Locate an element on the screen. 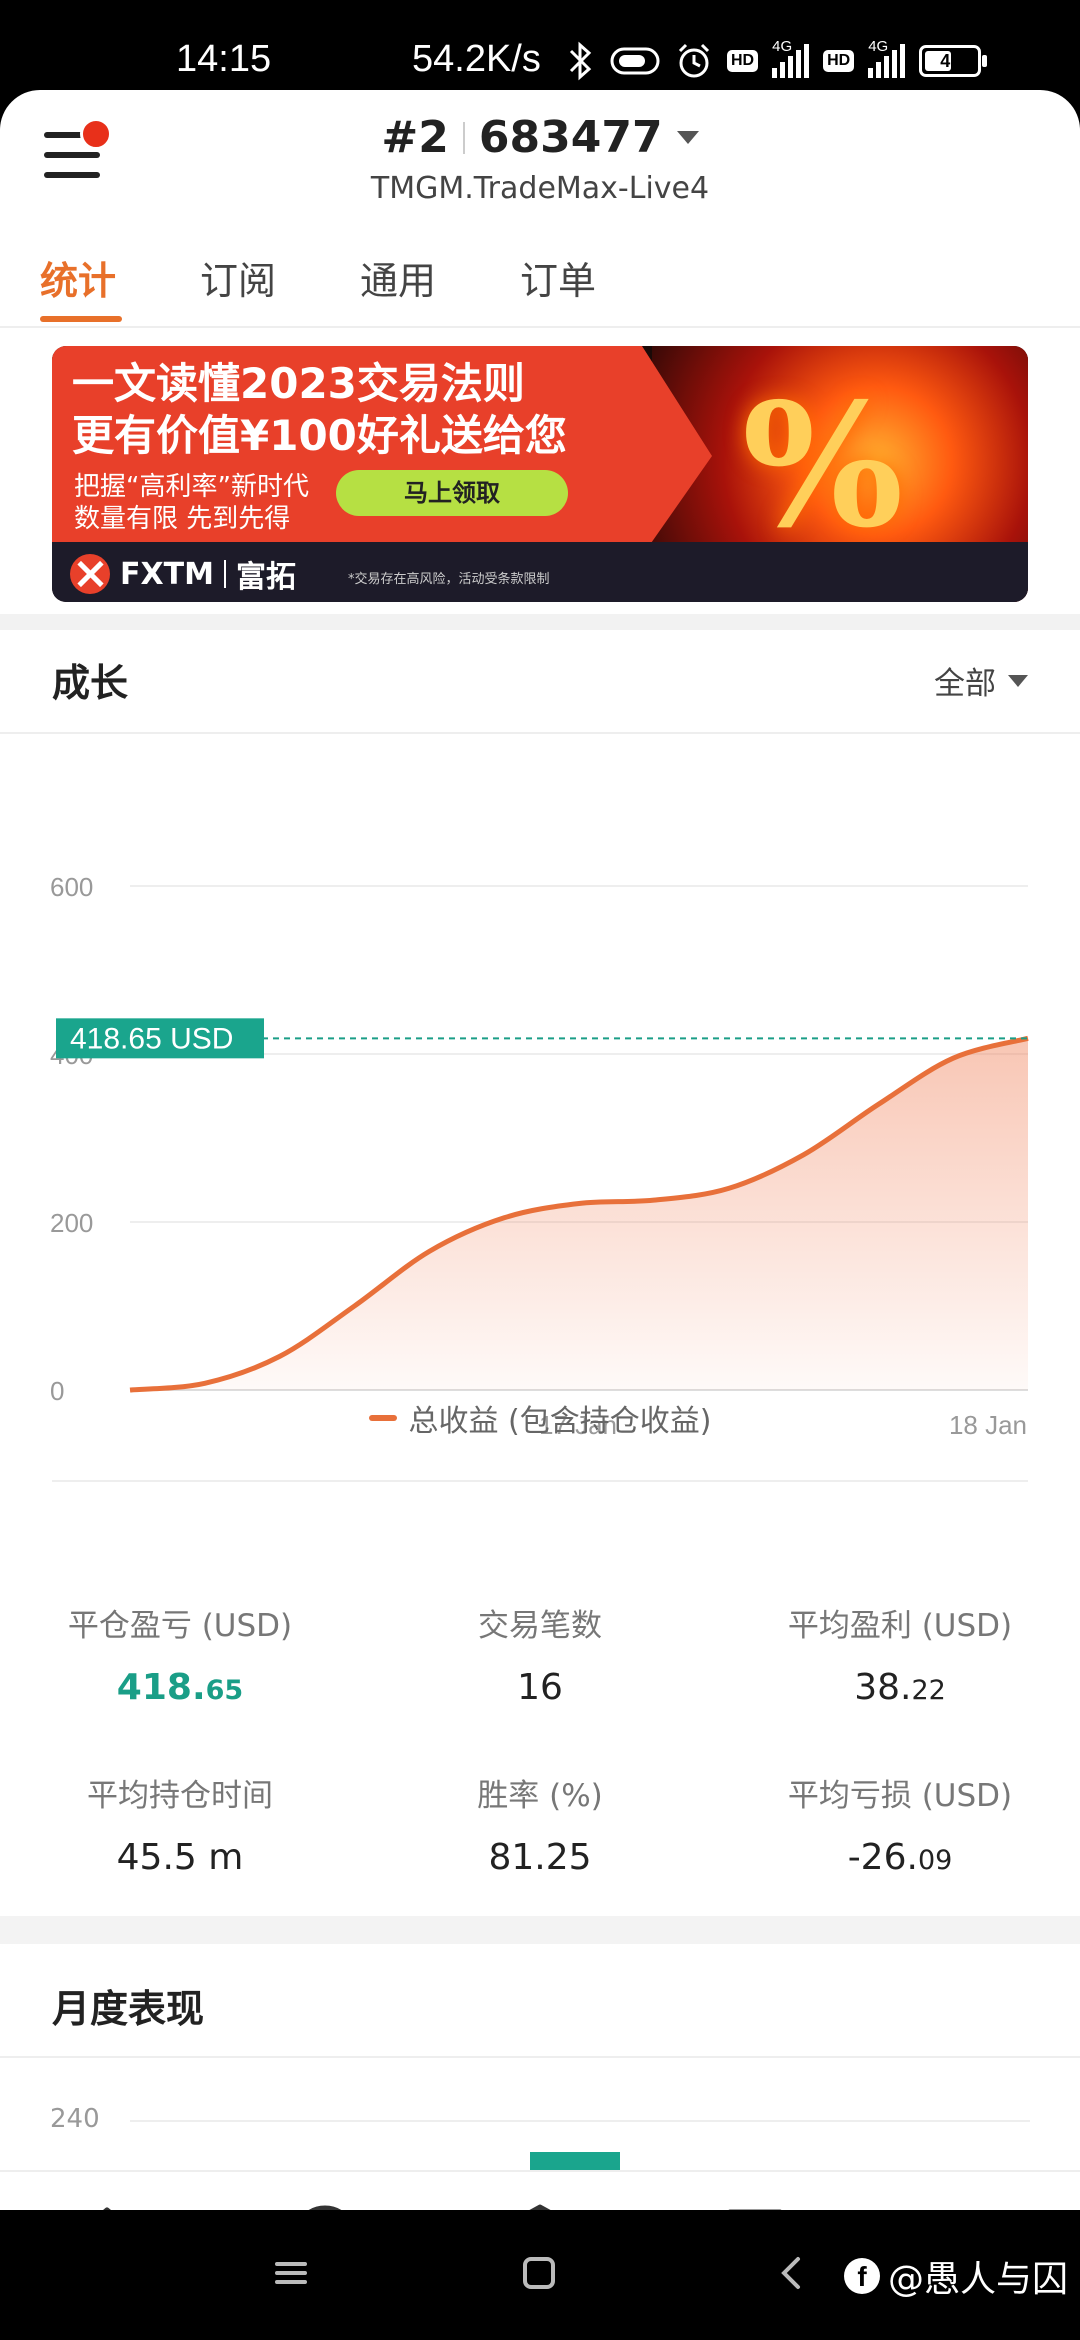  y-tick-label: 200 is located at coordinates (71, 1223).